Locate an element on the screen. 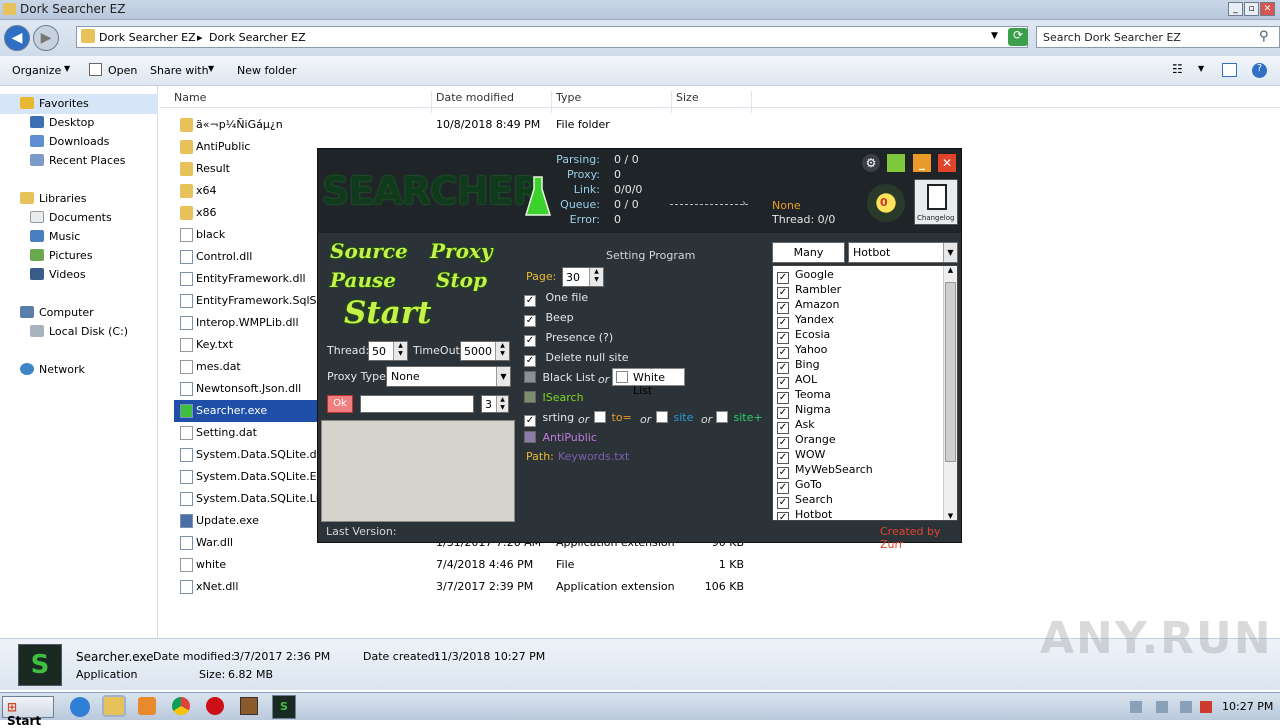 This screenshot has height=728, width=1280. nav-computer: Computer is located at coordinates (57, 312).